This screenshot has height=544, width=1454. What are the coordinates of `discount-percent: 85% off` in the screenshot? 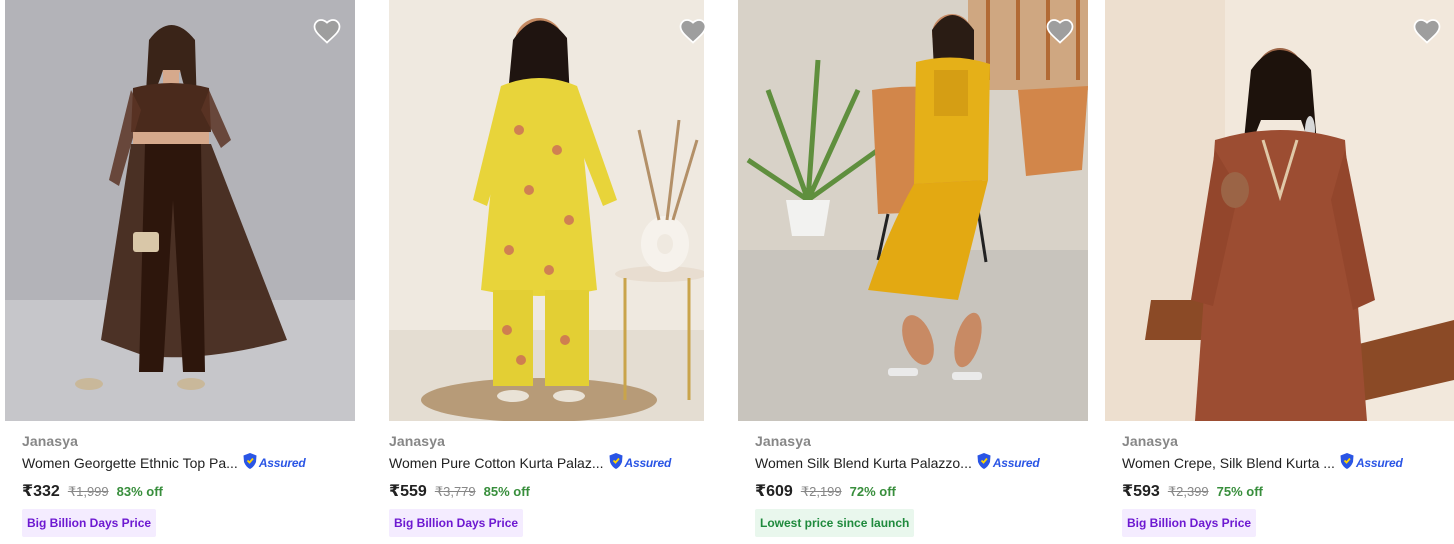 It's located at (506, 491).